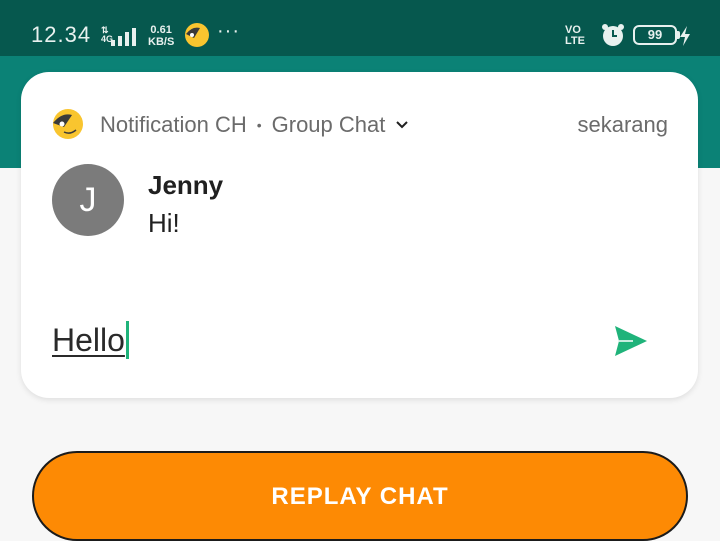  I want to click on app-icon, so click(68, 124).